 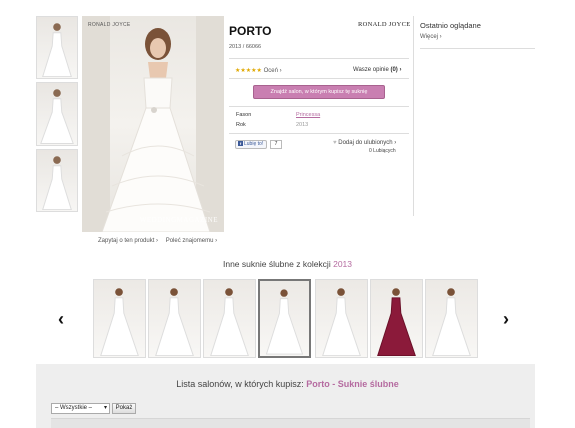 I want to click on facebook-like-button: f Lubię to!, so click(x=251, y=144).